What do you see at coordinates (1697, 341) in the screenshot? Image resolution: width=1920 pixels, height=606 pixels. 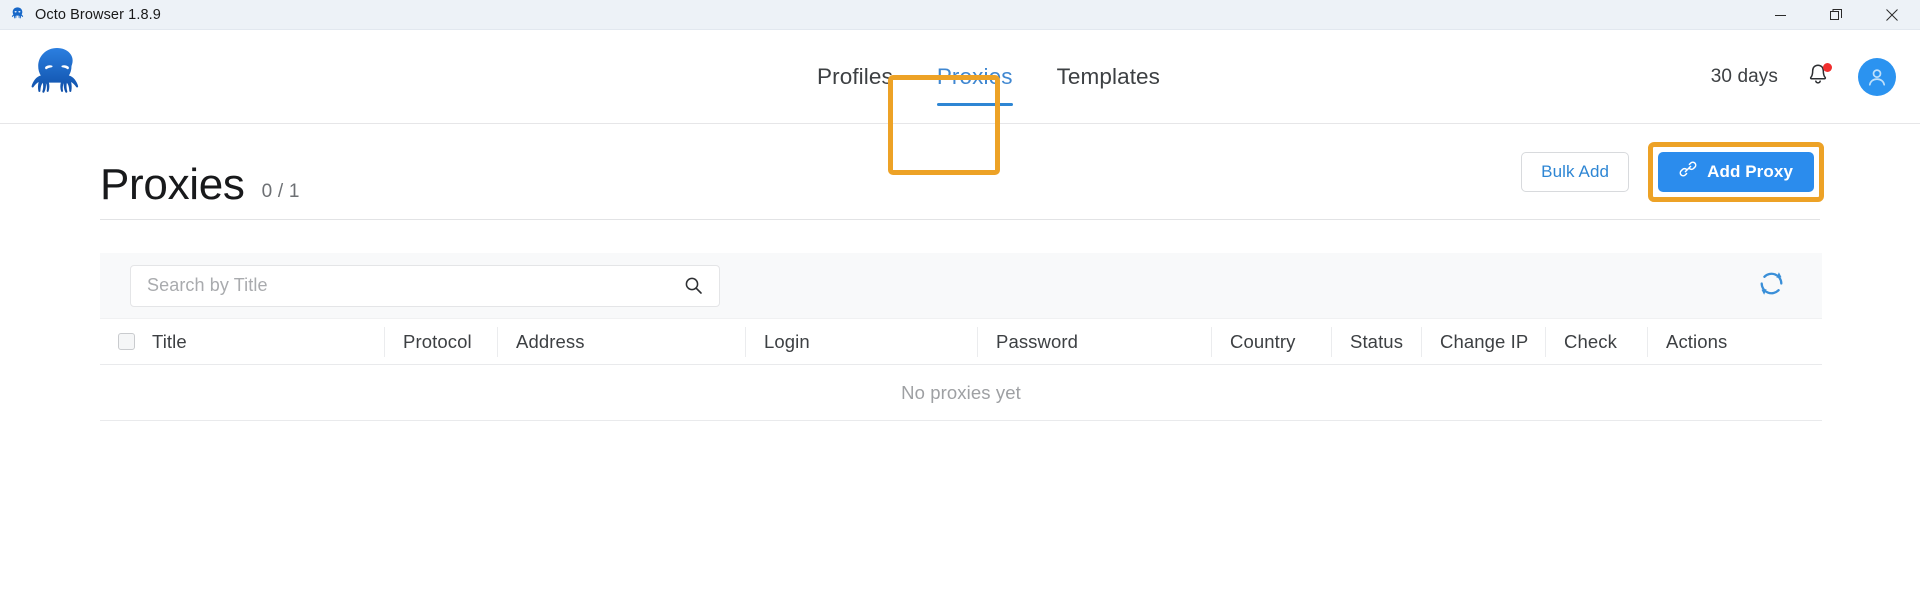 I see `column-label: Actions` at bounding box center [1697, 341].